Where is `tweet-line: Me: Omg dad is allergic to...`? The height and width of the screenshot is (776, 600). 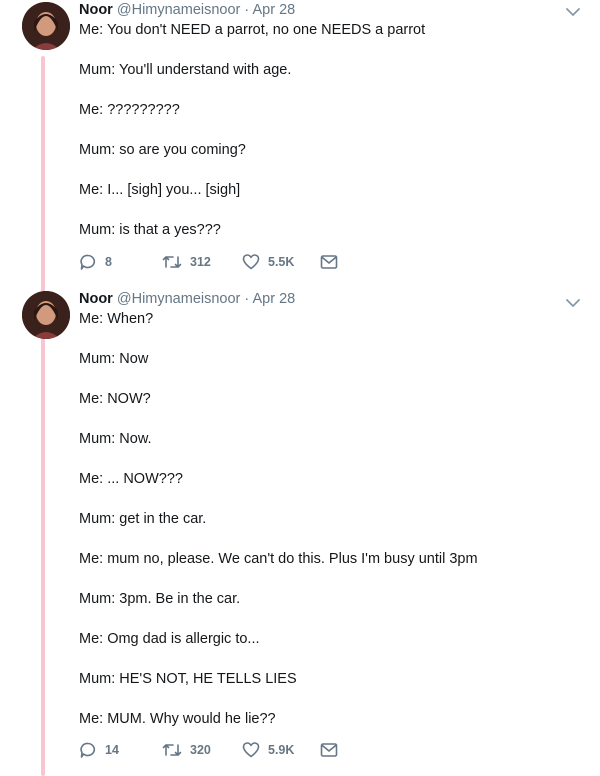
tweet-line: Me: Omg dad is allergic to... is located at coordinates (169, 639).